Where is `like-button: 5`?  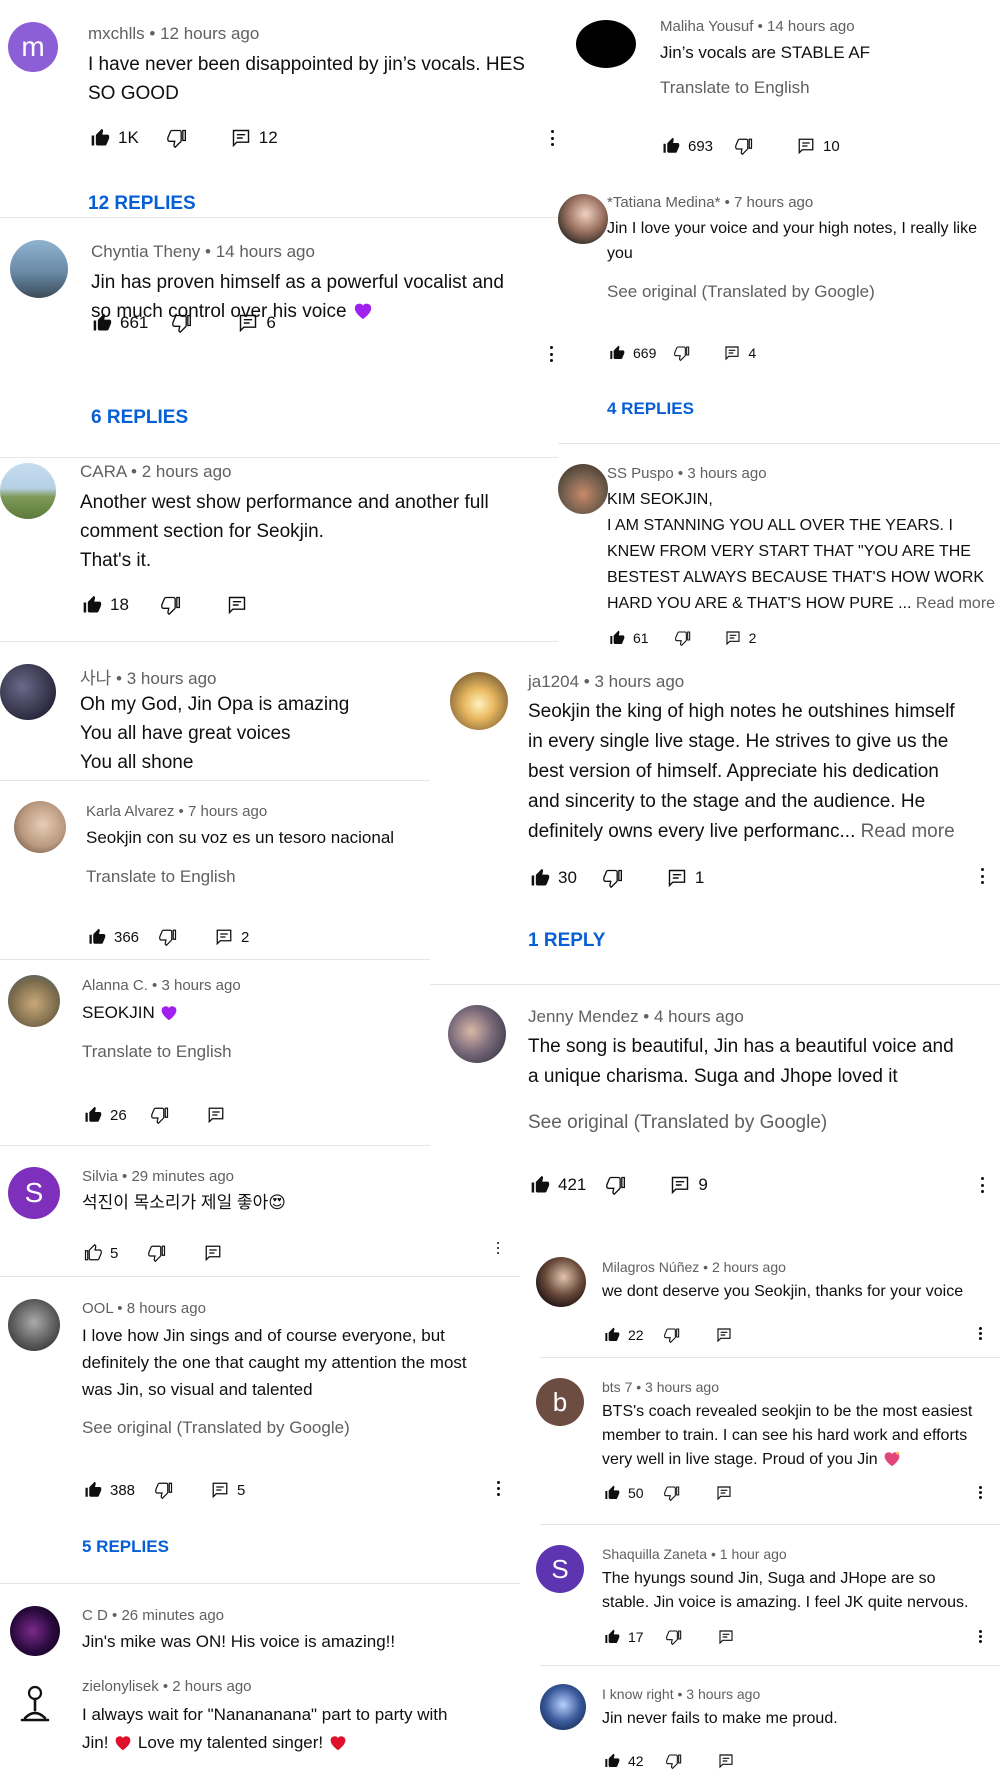 like-button: 5 is located at coordinates (101, 1253).